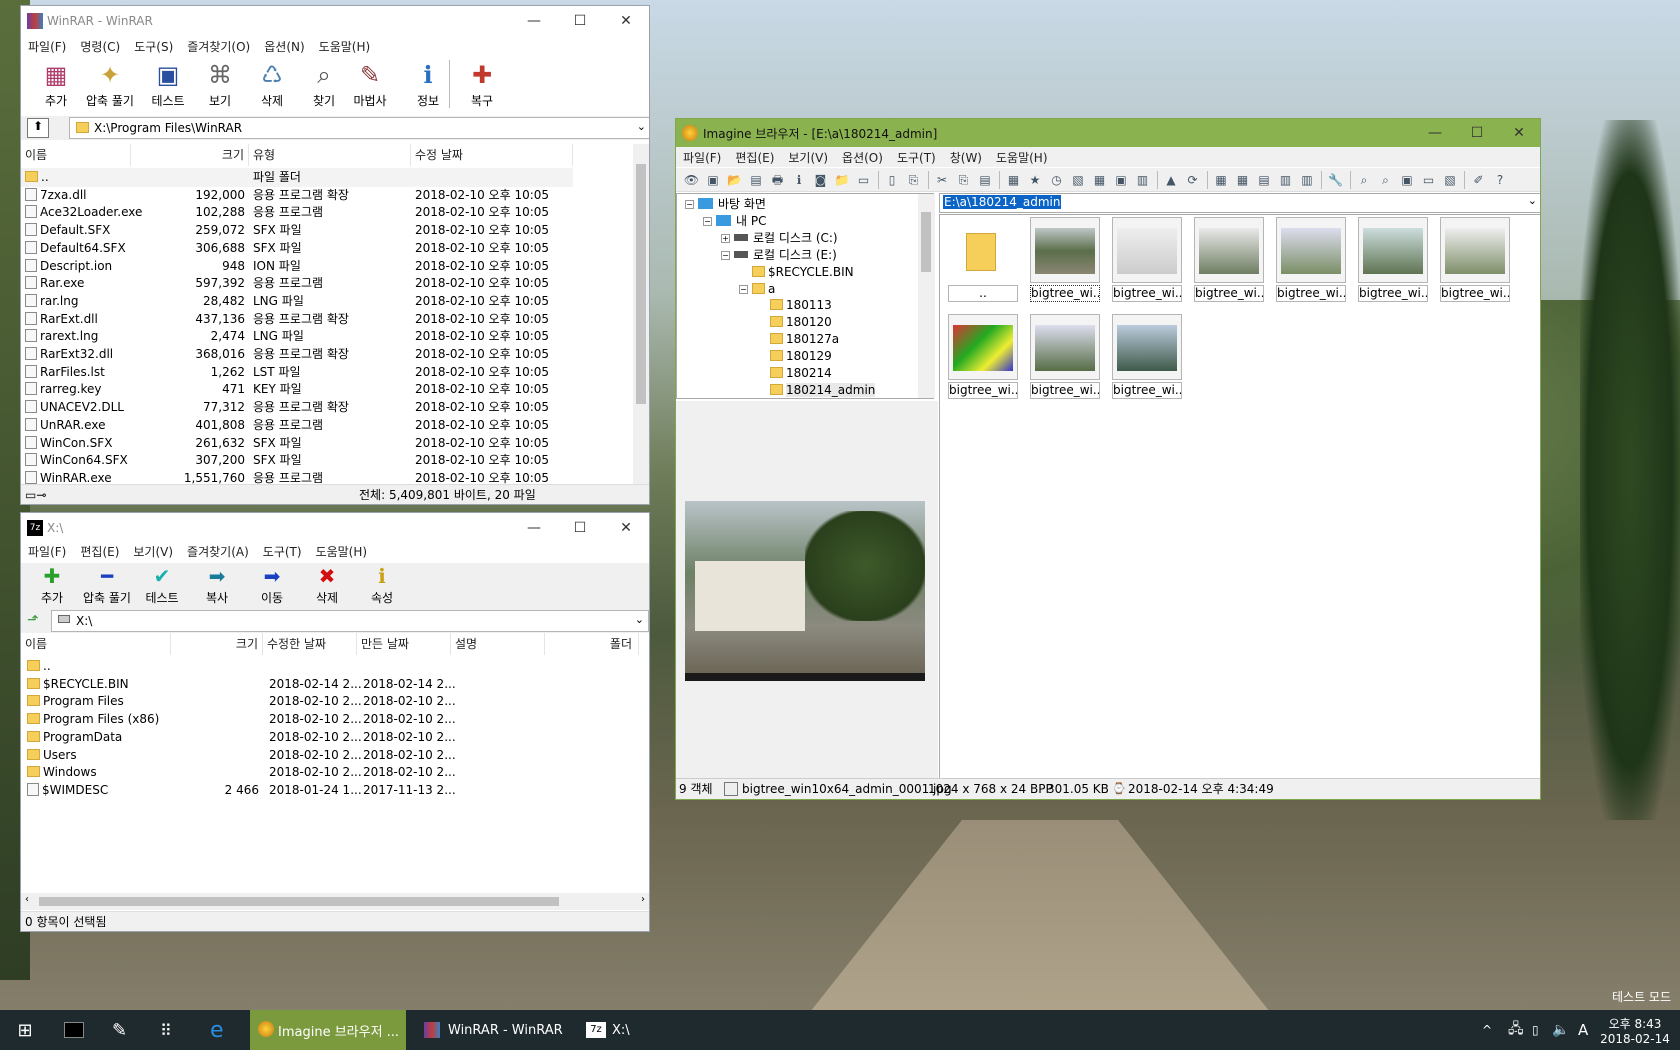 The height and width of the screenshot is (1050, 1680). What do you see at coordinates (1583, 1030) in the screenshot?
I see `ime-indicator: A` at bounding box center [1583, 1030].